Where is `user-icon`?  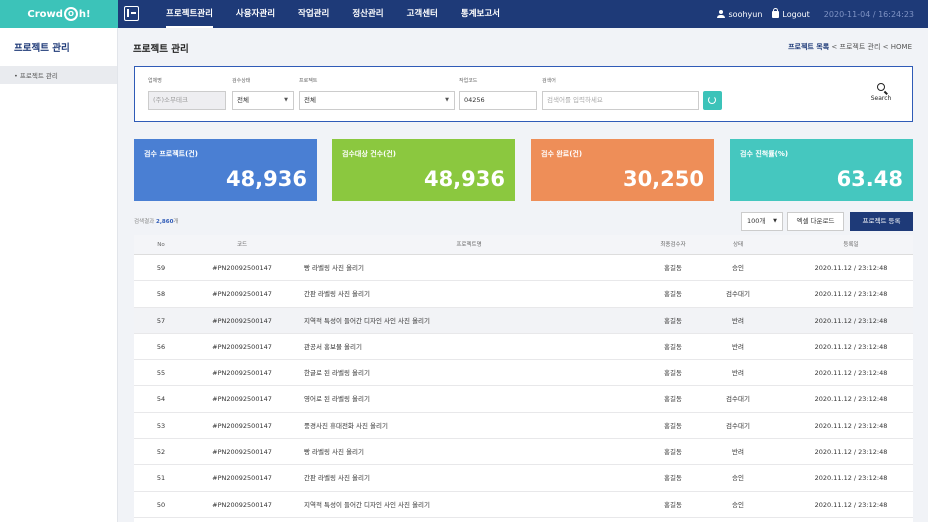 user-icon is located at coordinates (720, 14).